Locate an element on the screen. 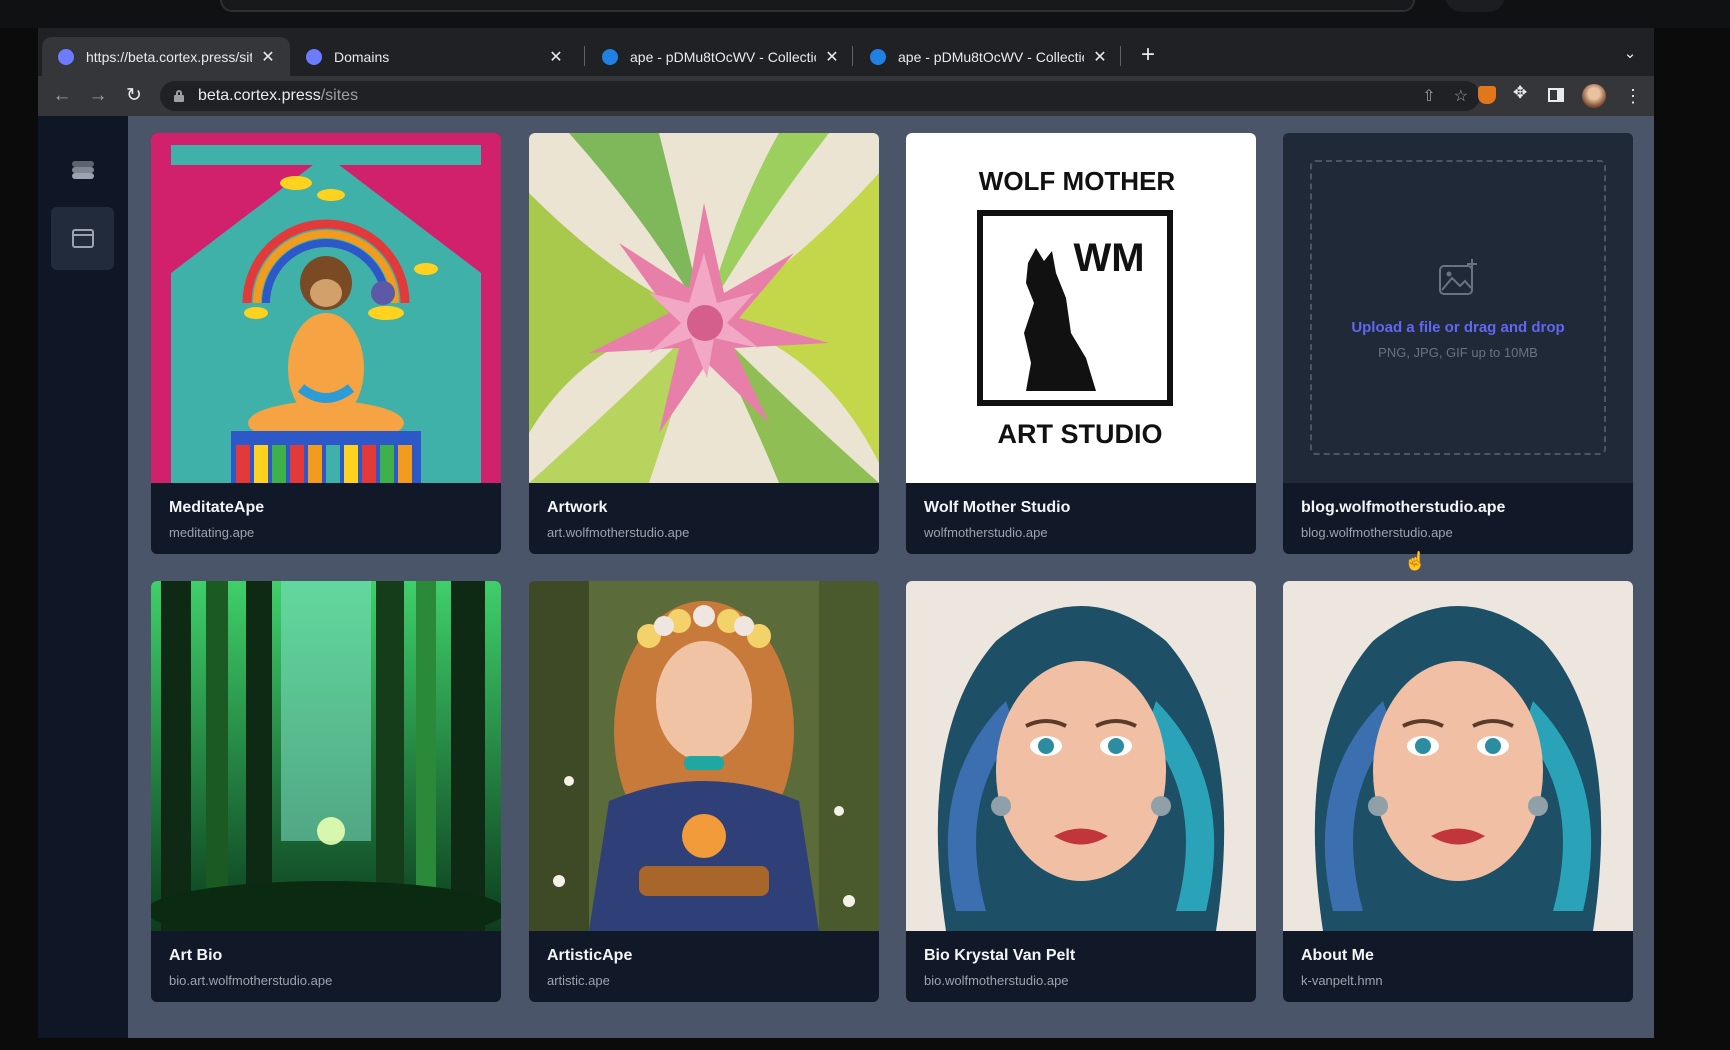  os-search-pill is located at coordinates (817, 6).